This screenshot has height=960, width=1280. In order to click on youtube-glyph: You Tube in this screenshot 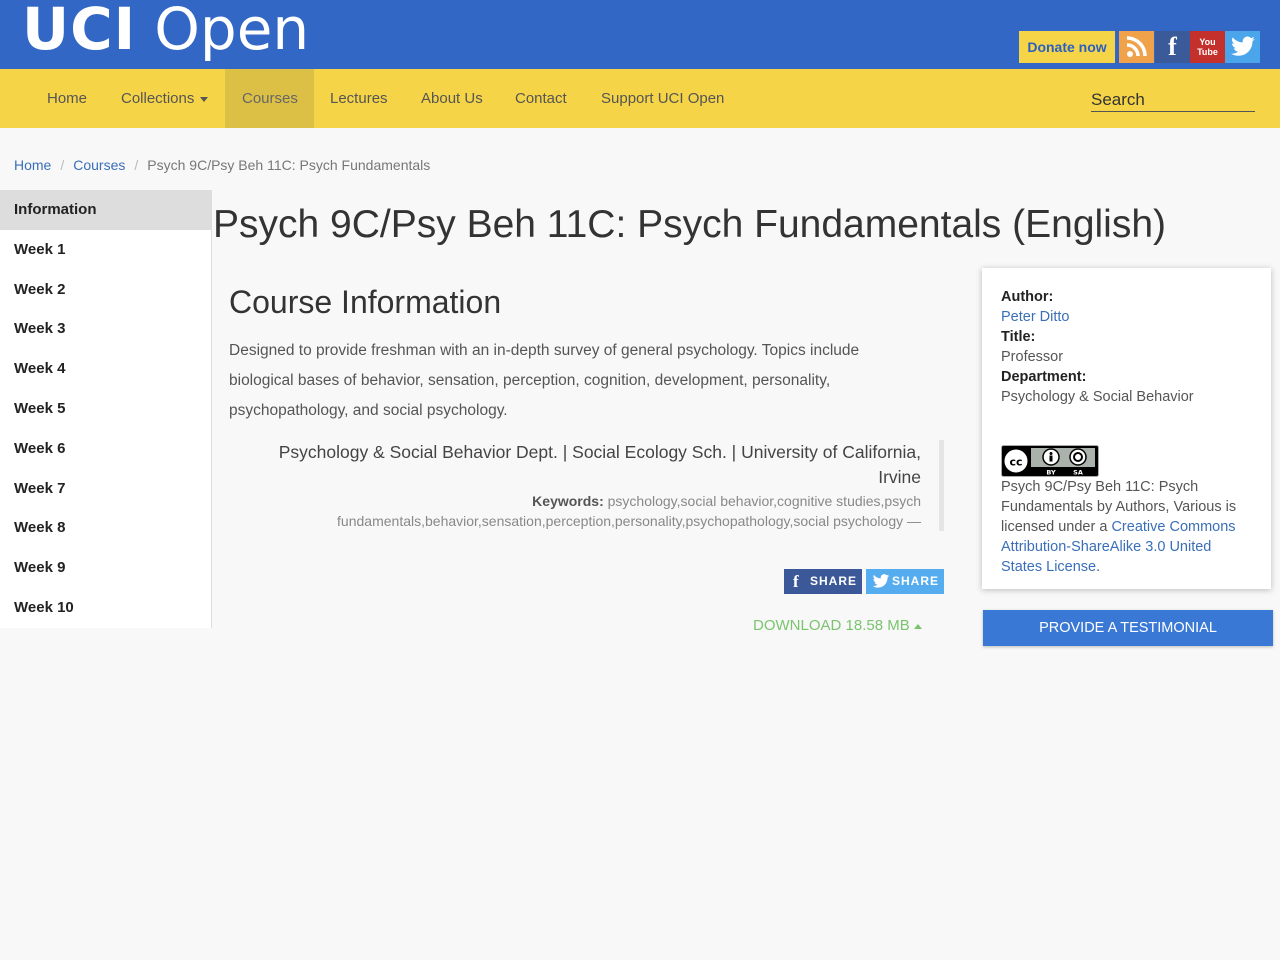, I will do `click(1207, 47)`.